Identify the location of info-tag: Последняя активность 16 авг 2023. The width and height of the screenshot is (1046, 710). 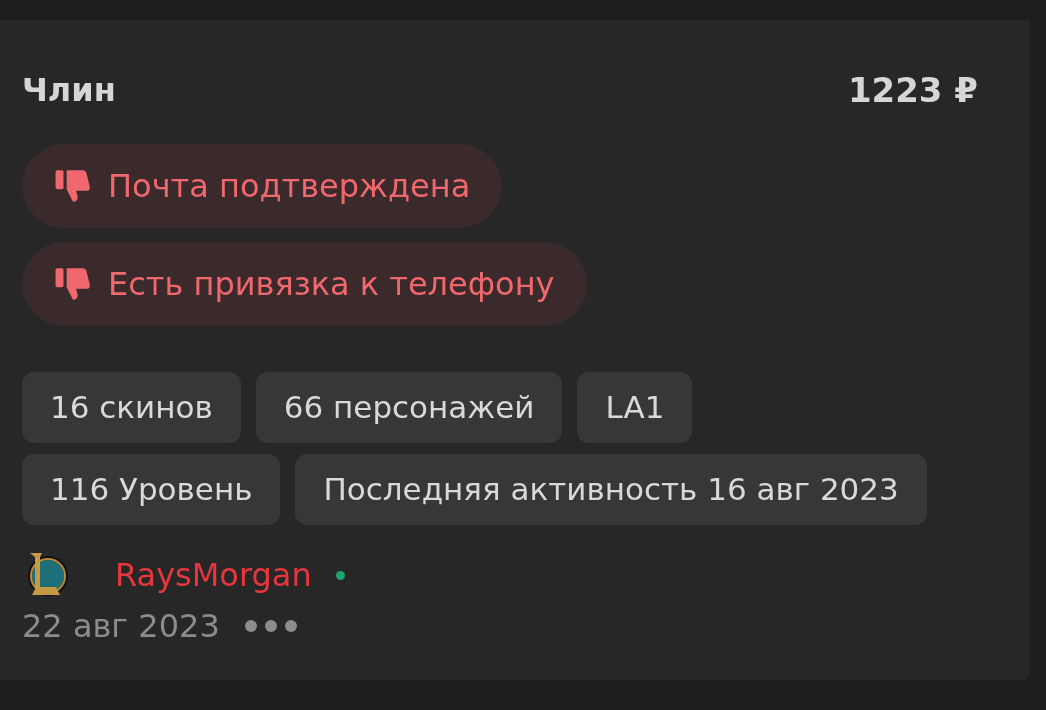
(611, 489).